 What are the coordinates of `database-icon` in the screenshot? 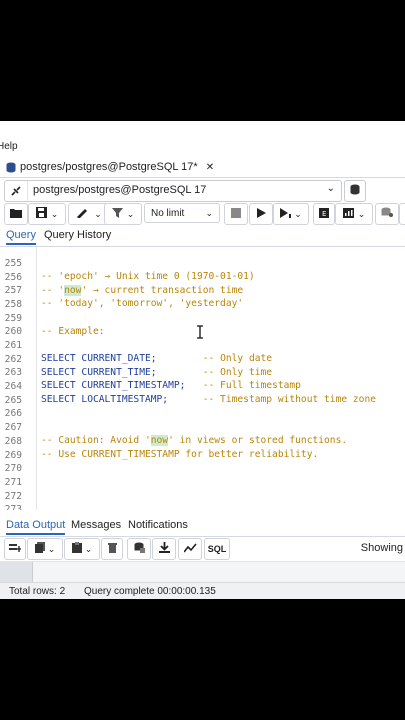 It's located at (355, 191).